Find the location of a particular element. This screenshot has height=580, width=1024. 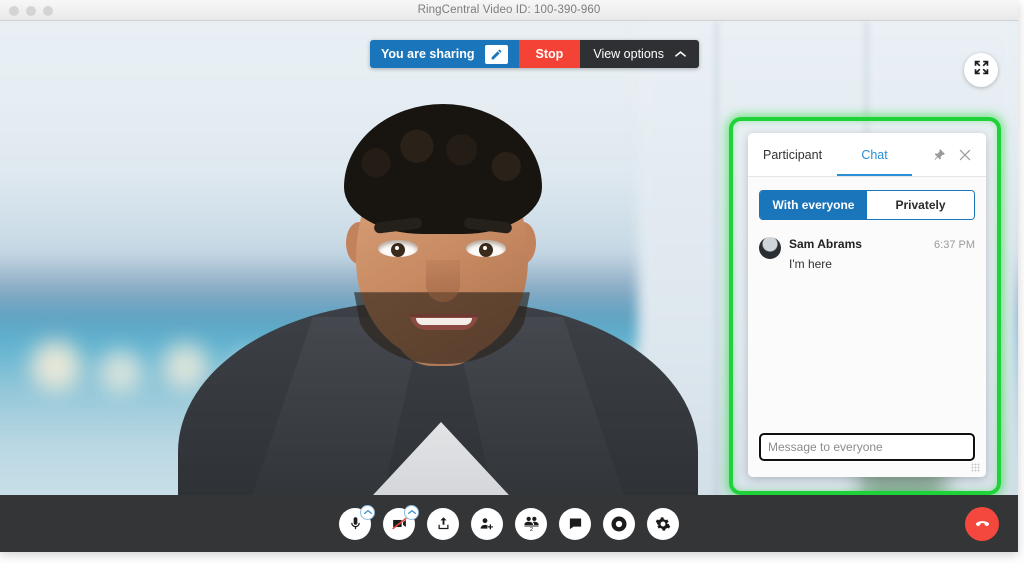

chat-bubble-icon is located at coordinates (575, 524).